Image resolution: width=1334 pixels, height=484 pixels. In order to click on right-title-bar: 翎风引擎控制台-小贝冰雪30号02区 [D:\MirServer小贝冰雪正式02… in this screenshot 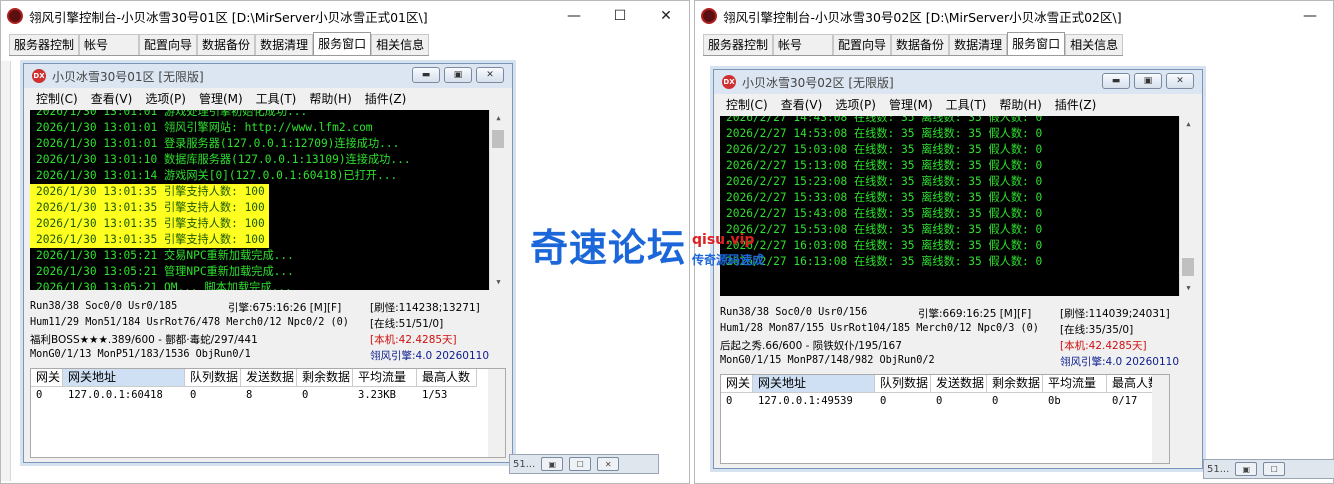, I will do `click(1014, 16)`.